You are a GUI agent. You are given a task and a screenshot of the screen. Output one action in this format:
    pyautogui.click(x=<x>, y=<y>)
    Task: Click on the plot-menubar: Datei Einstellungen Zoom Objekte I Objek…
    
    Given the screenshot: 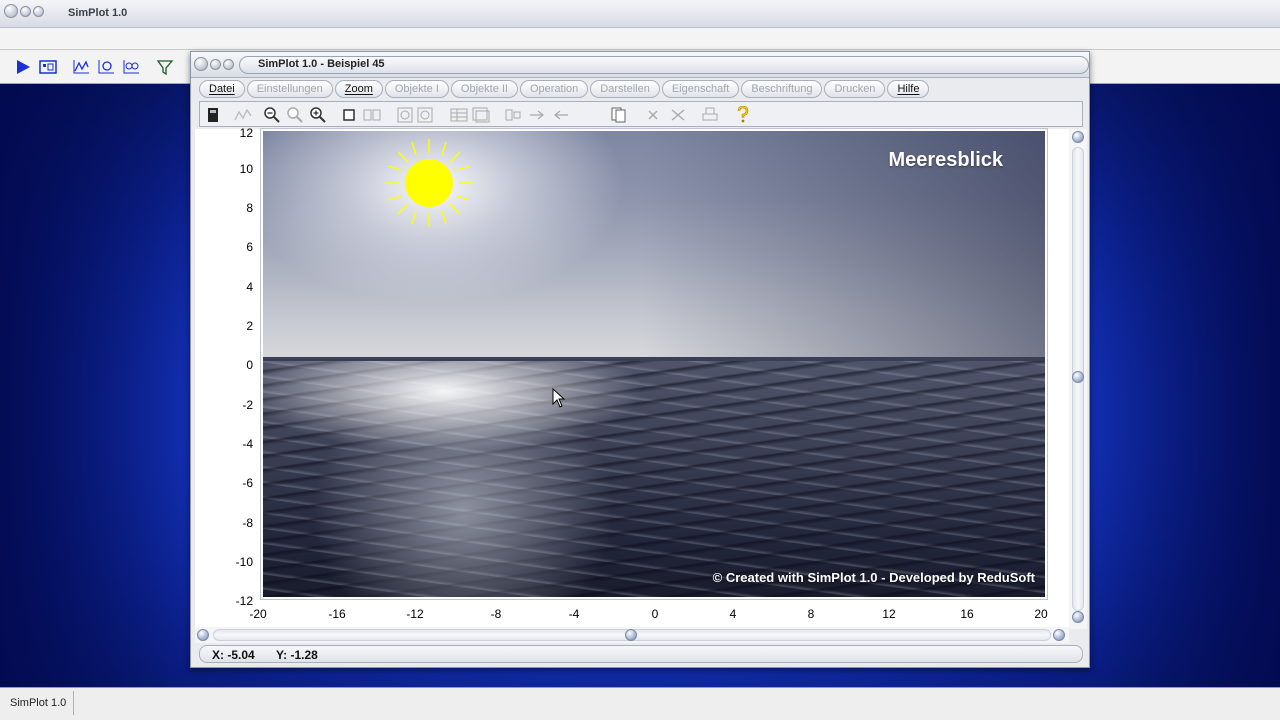 What is the action you would take?
    pyautogui.click(x=641, y=90)
    